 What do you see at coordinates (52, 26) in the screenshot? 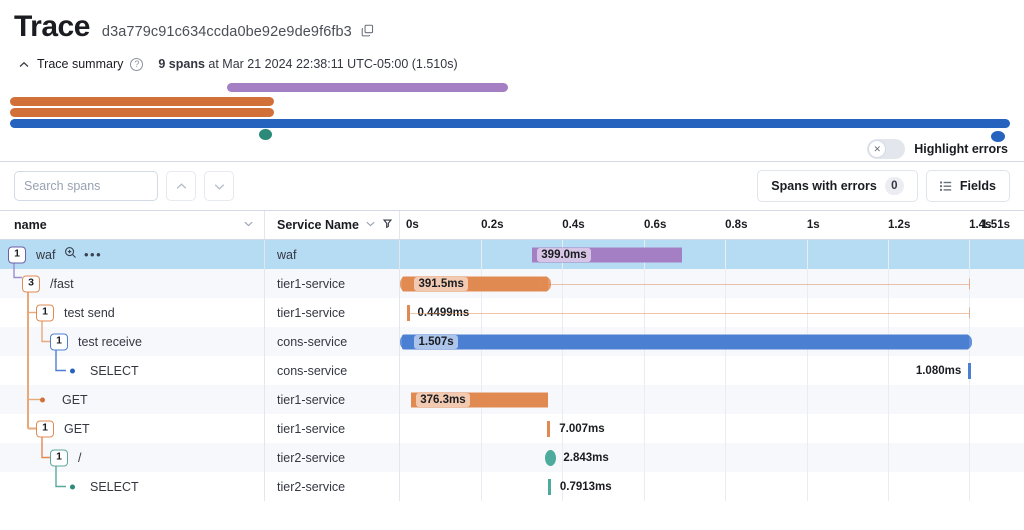
I see `page-title: Trace` at bounding box center [52, 26].